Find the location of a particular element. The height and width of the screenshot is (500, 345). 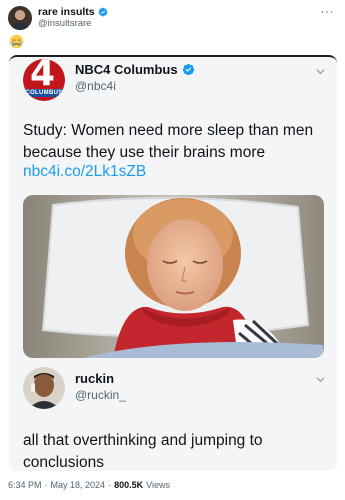

views-label: Views is located at coordinates (158, 485).